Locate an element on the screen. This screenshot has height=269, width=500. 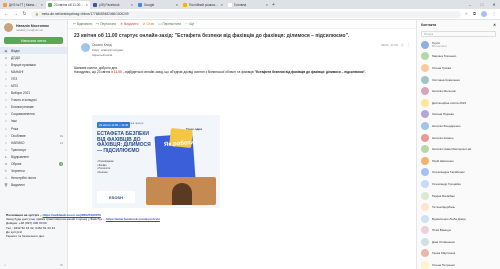
contact-item: Радіна Балабаш is located at coordinates (458, 196).